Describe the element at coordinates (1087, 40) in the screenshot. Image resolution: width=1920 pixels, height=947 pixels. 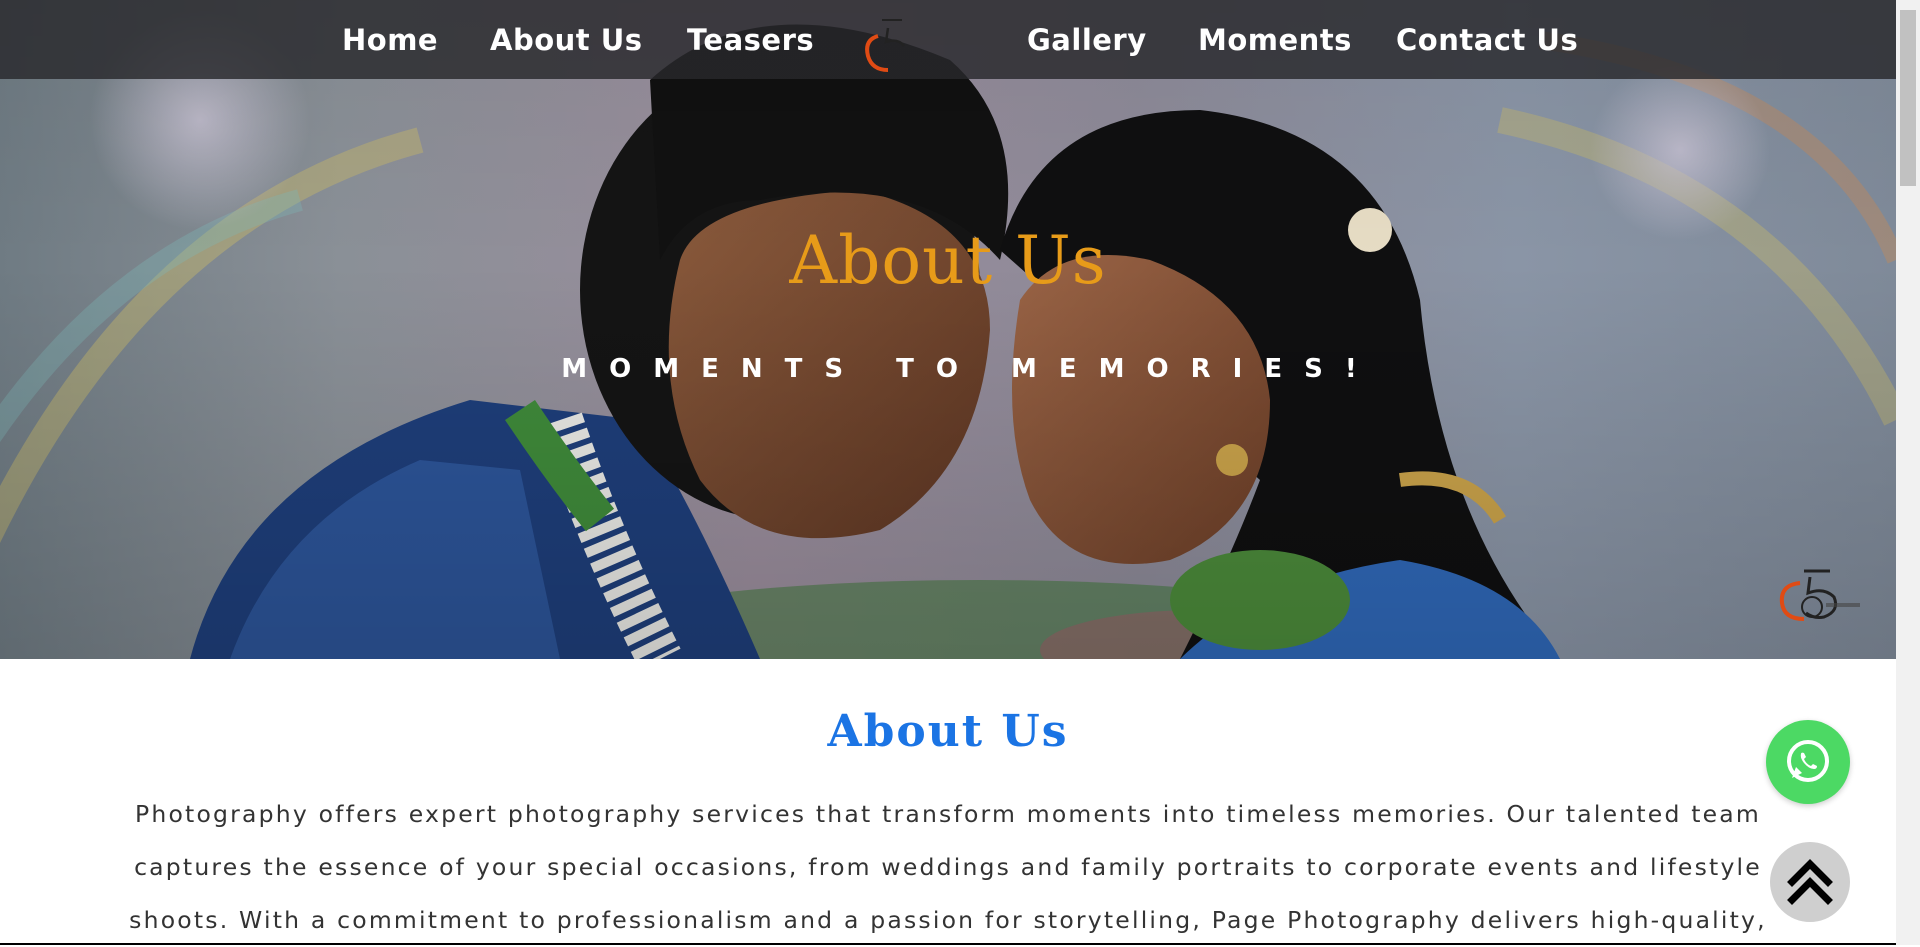
I see `nav-gallery: Gallery` at that location.